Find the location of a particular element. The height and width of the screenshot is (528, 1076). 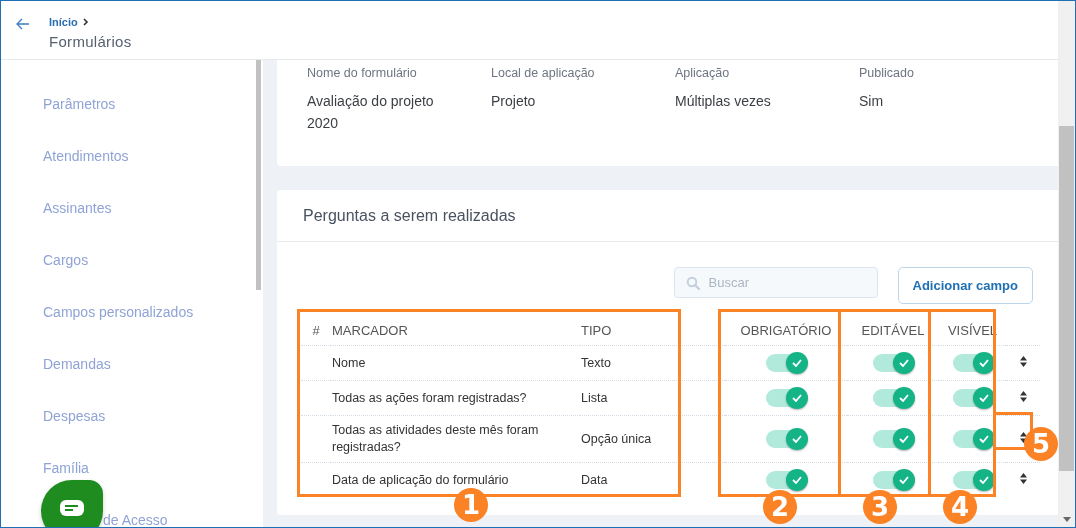

sidebar-item: Demandas is located at coordinates (77, 364).